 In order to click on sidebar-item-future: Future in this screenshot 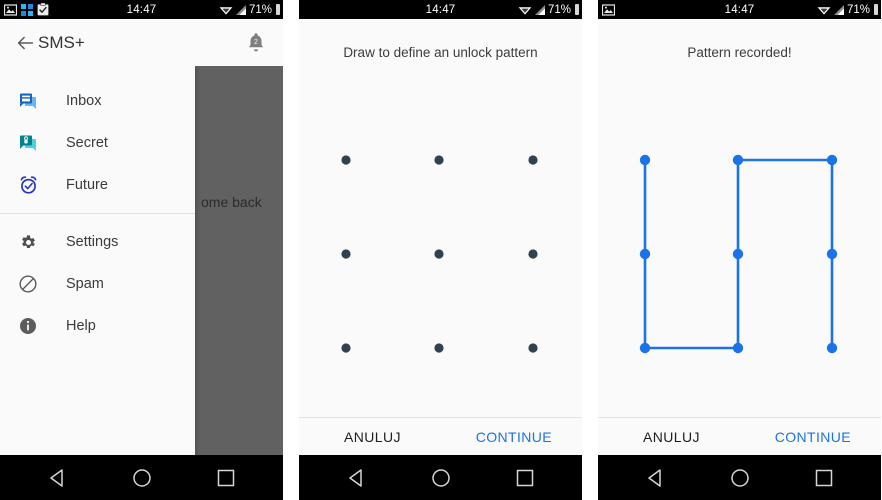, I will do `click(97, 185)`.